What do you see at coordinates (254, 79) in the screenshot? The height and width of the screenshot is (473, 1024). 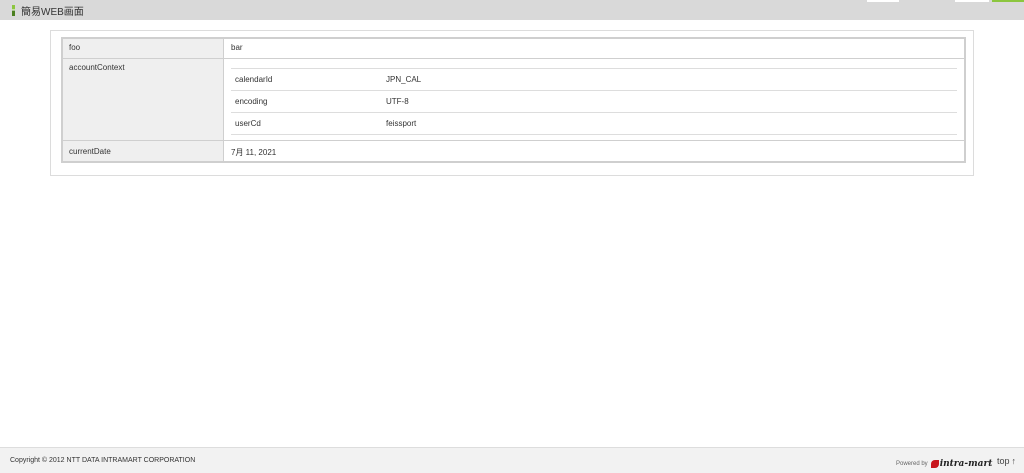 I see `nested-key: calendarId` at bounding box center [254, 79].